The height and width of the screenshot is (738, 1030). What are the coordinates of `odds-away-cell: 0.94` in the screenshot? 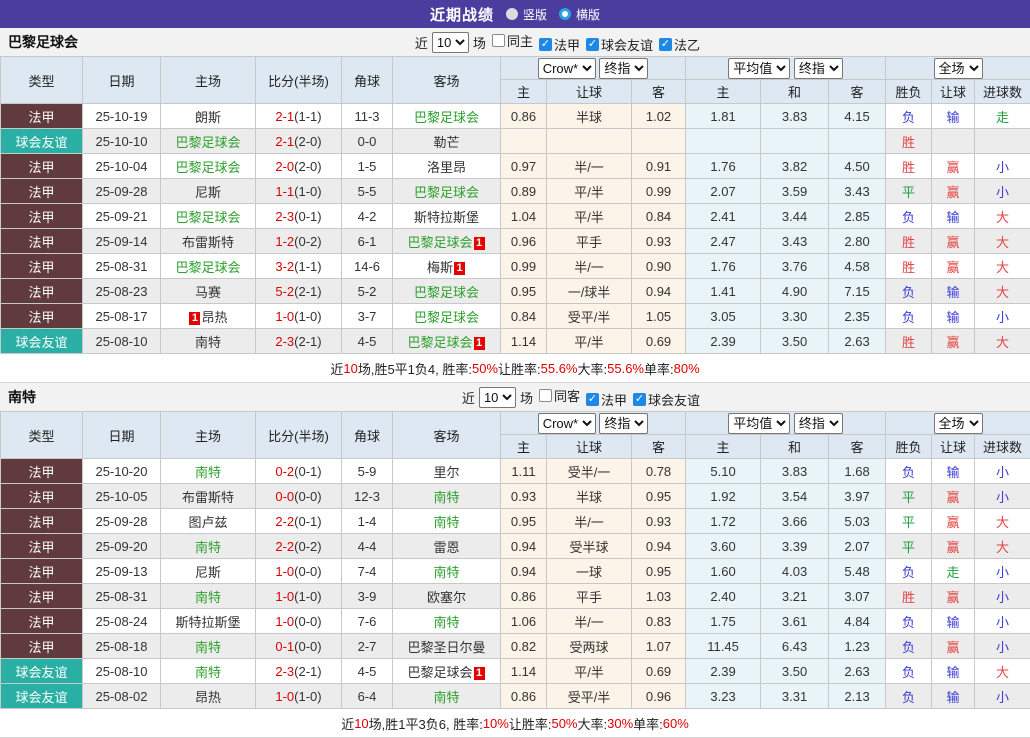 It's located at (659, 546).